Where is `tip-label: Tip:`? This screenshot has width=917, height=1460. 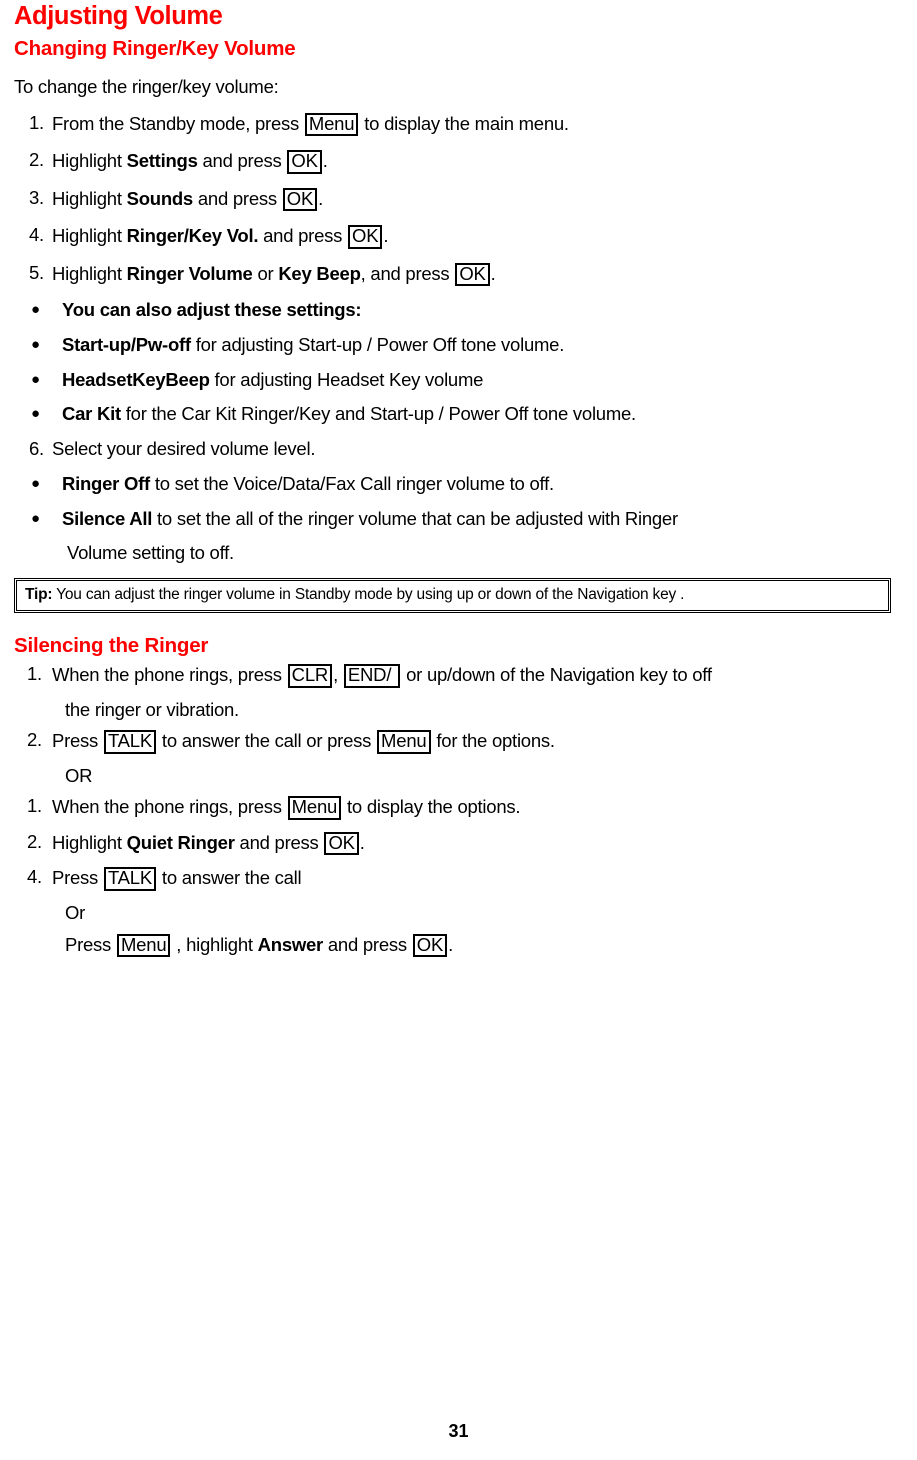 tip-label: Tip: is located at coordinates (39, 595).